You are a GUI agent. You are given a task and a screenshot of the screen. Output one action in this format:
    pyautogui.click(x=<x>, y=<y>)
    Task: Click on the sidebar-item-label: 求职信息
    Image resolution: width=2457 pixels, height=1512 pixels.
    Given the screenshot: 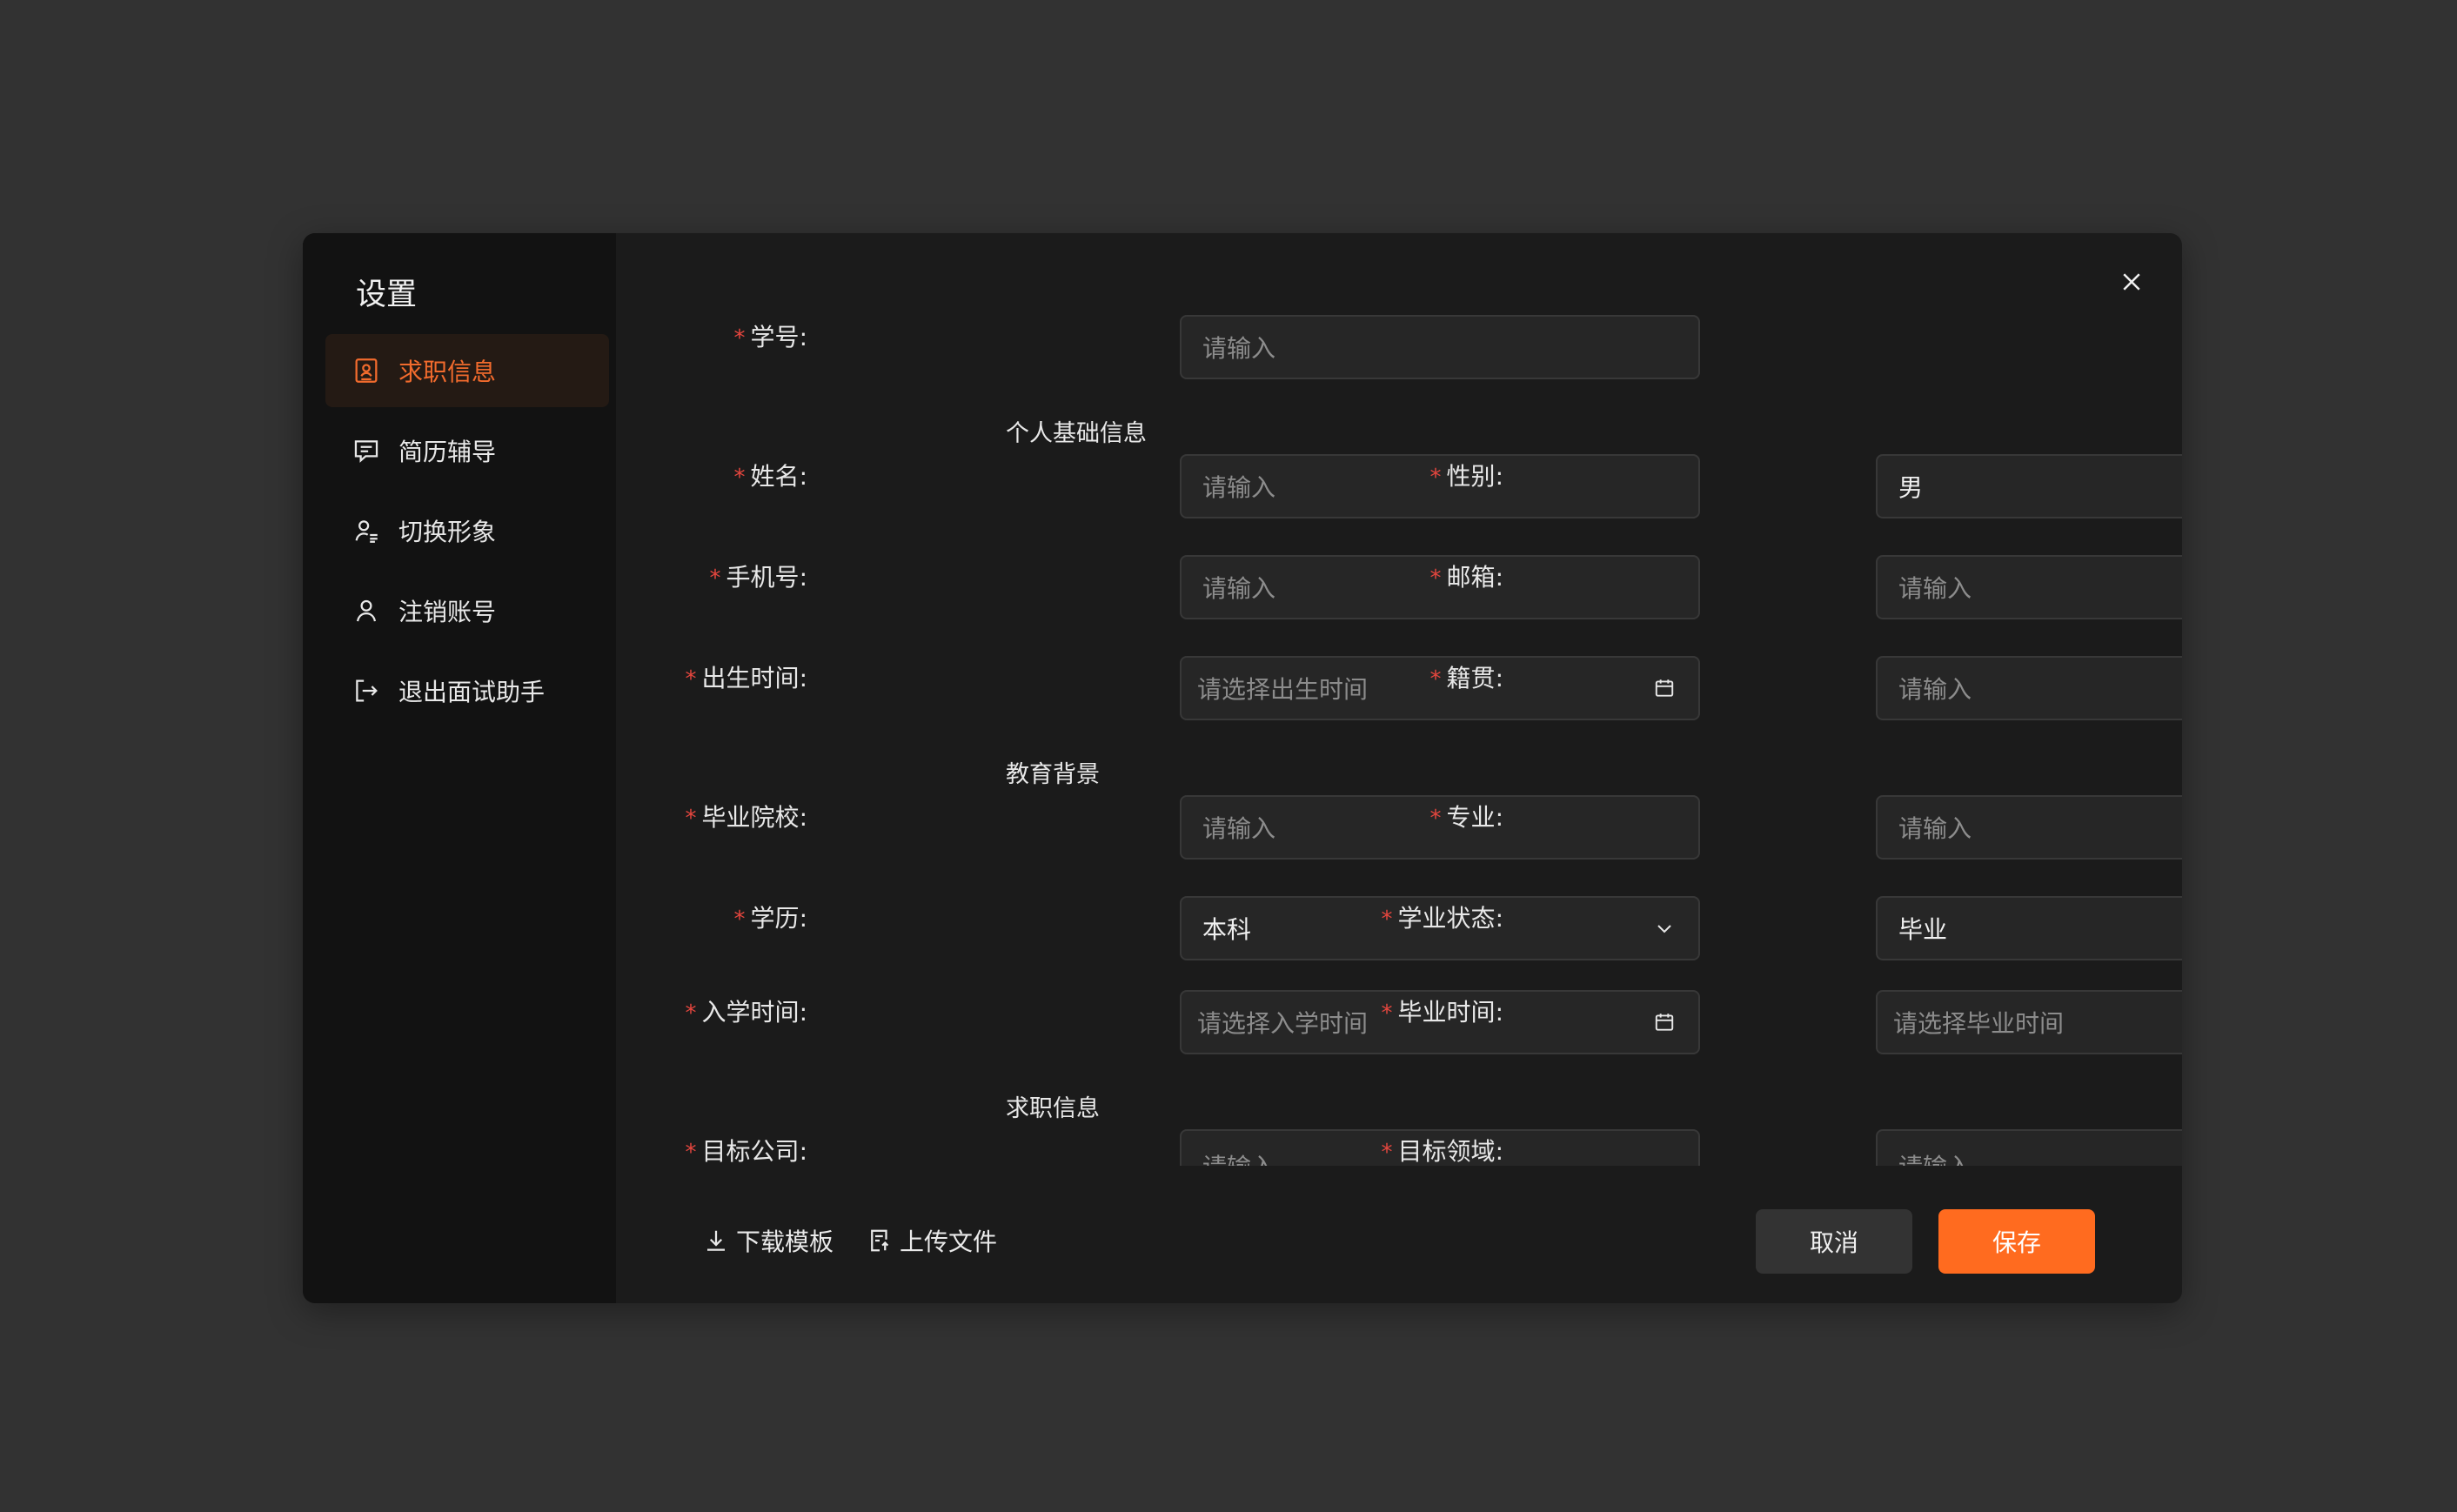 What is the action you would take?
    pyautogui.click(x=448, y=372)
    